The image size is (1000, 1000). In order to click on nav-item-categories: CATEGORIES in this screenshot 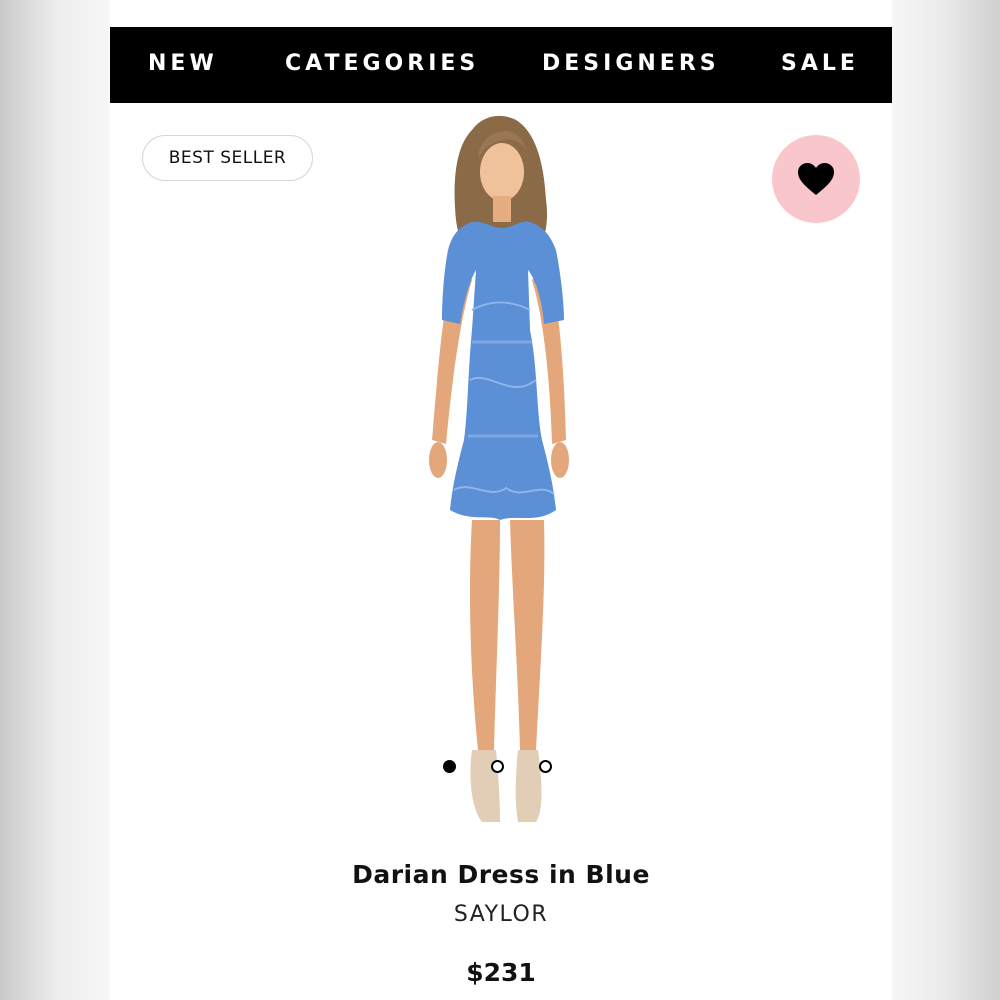, I will do `click(382, 63)`.